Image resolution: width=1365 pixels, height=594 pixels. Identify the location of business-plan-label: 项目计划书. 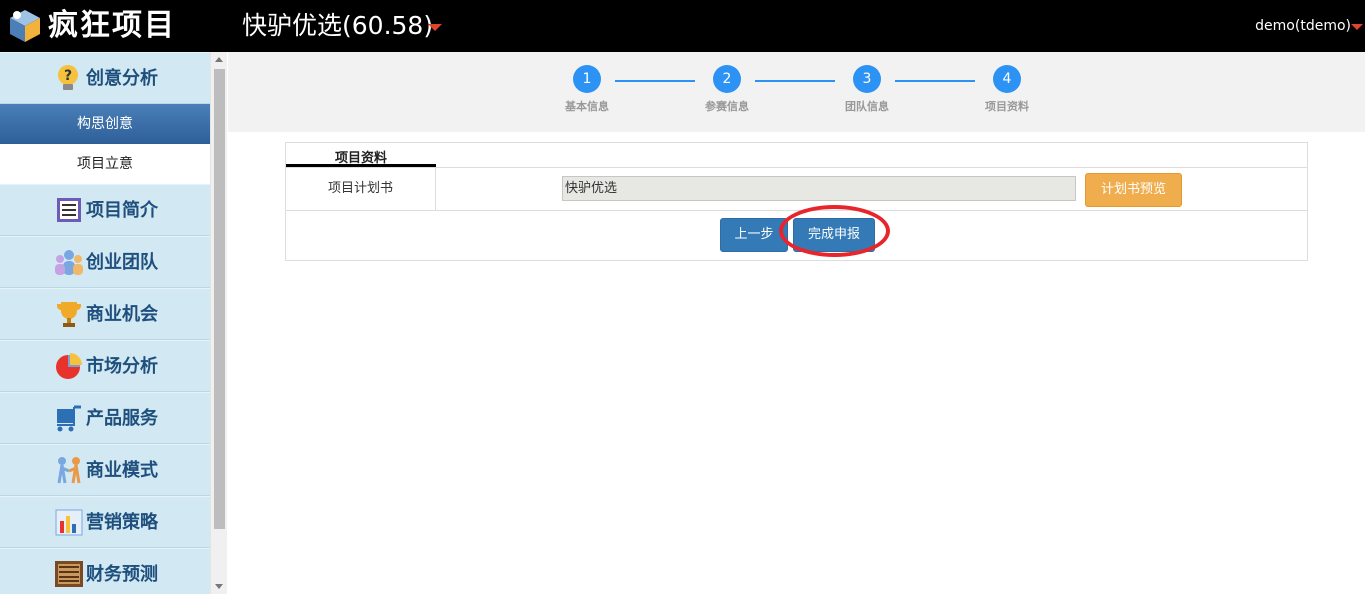
(361, 189).